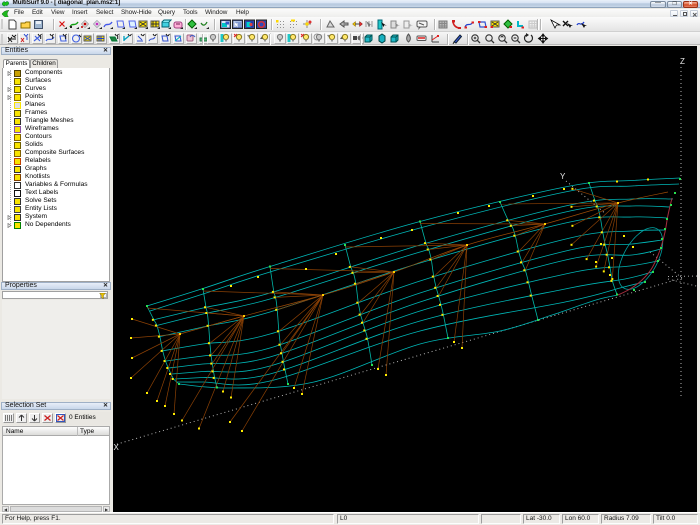 The height and width of the screenshot is (525, 700). I want to click on svg-text: X, so click(117, 447).